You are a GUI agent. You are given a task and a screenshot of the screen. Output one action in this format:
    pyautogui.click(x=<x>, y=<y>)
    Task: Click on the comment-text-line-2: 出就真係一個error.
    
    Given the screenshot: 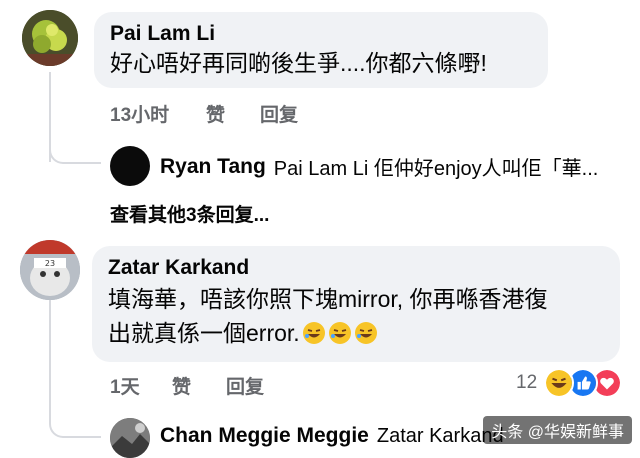 What is the action you would take?
    pyautogui.click(x=356, y=333)
    